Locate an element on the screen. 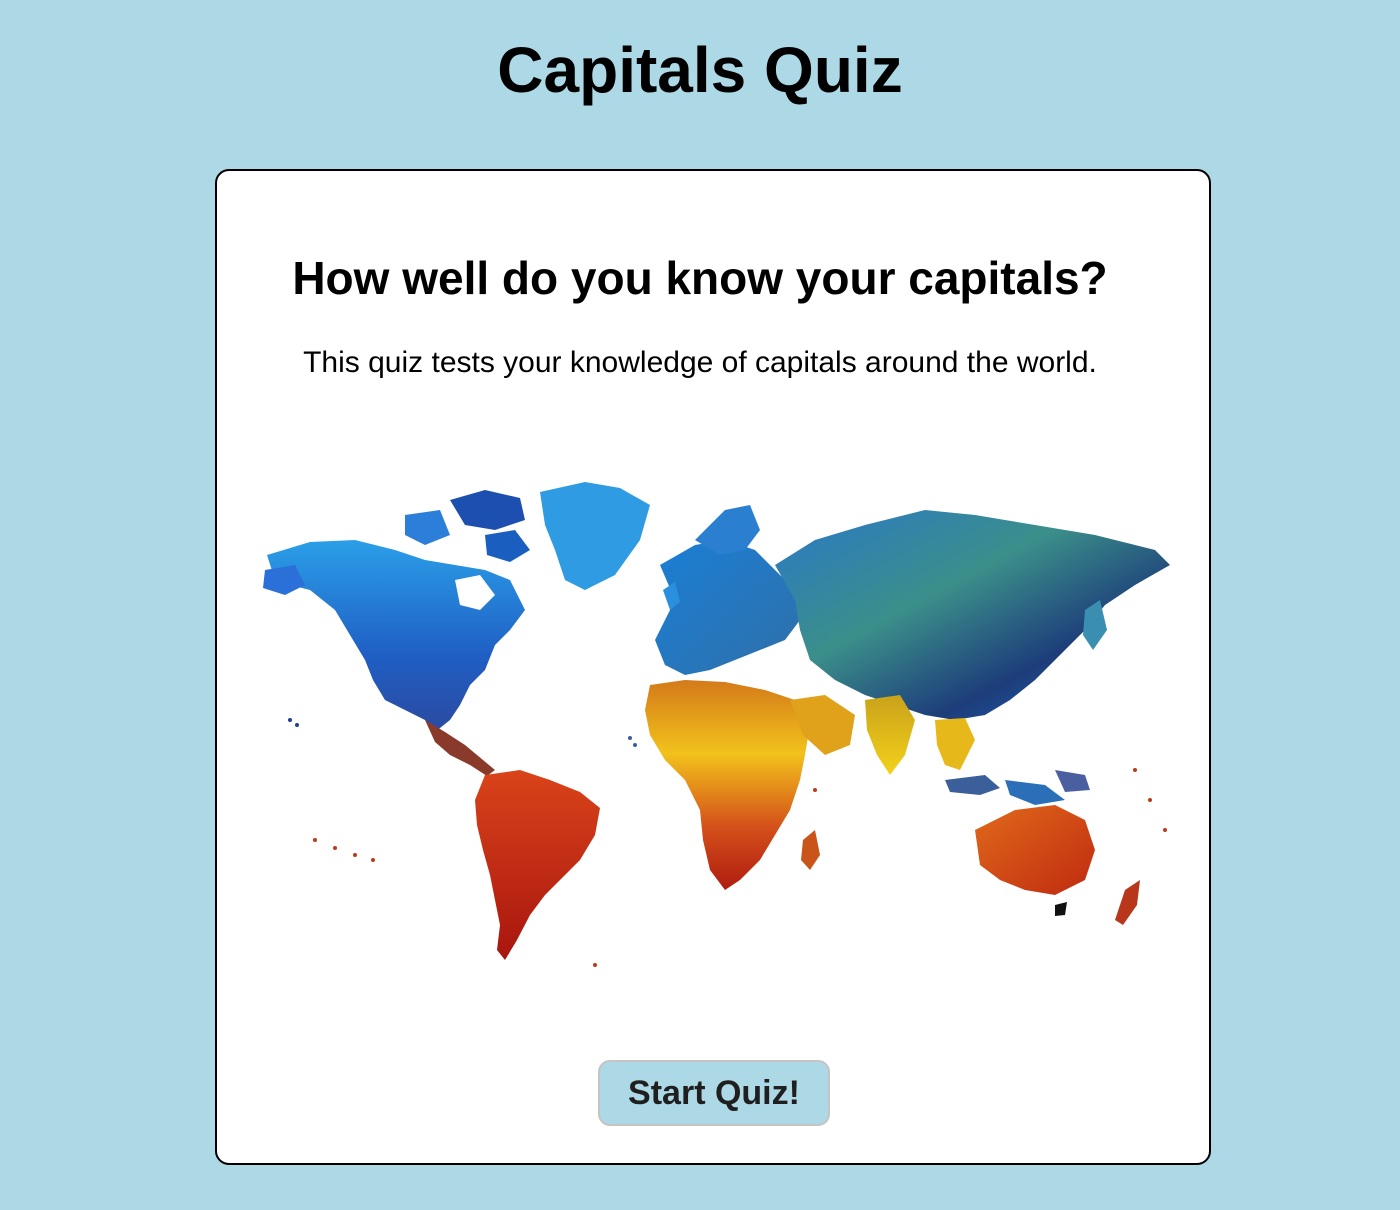  page-title: Capitals Quiz is located at coordinates (700, 70).